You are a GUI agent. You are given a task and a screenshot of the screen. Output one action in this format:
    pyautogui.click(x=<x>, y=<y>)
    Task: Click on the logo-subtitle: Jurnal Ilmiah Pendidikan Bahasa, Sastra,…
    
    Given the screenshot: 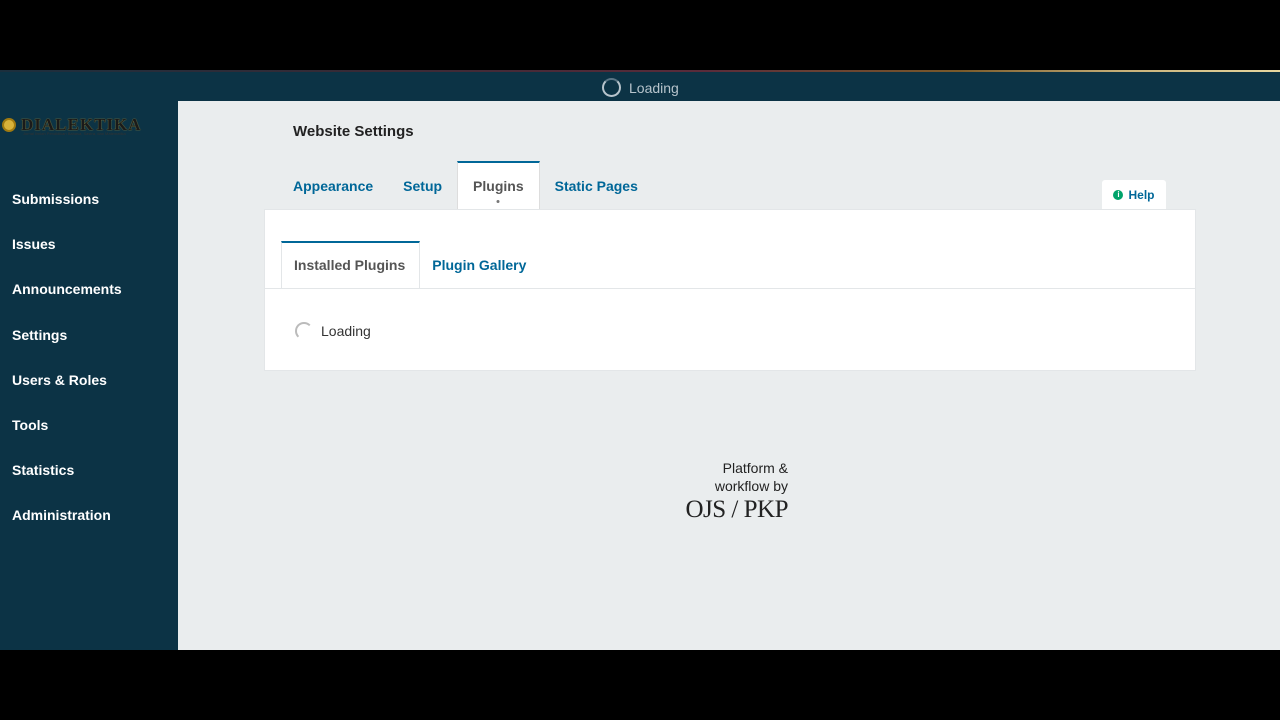 What is the action you would take?
    pyautogui.click(x=74, y=133)
    